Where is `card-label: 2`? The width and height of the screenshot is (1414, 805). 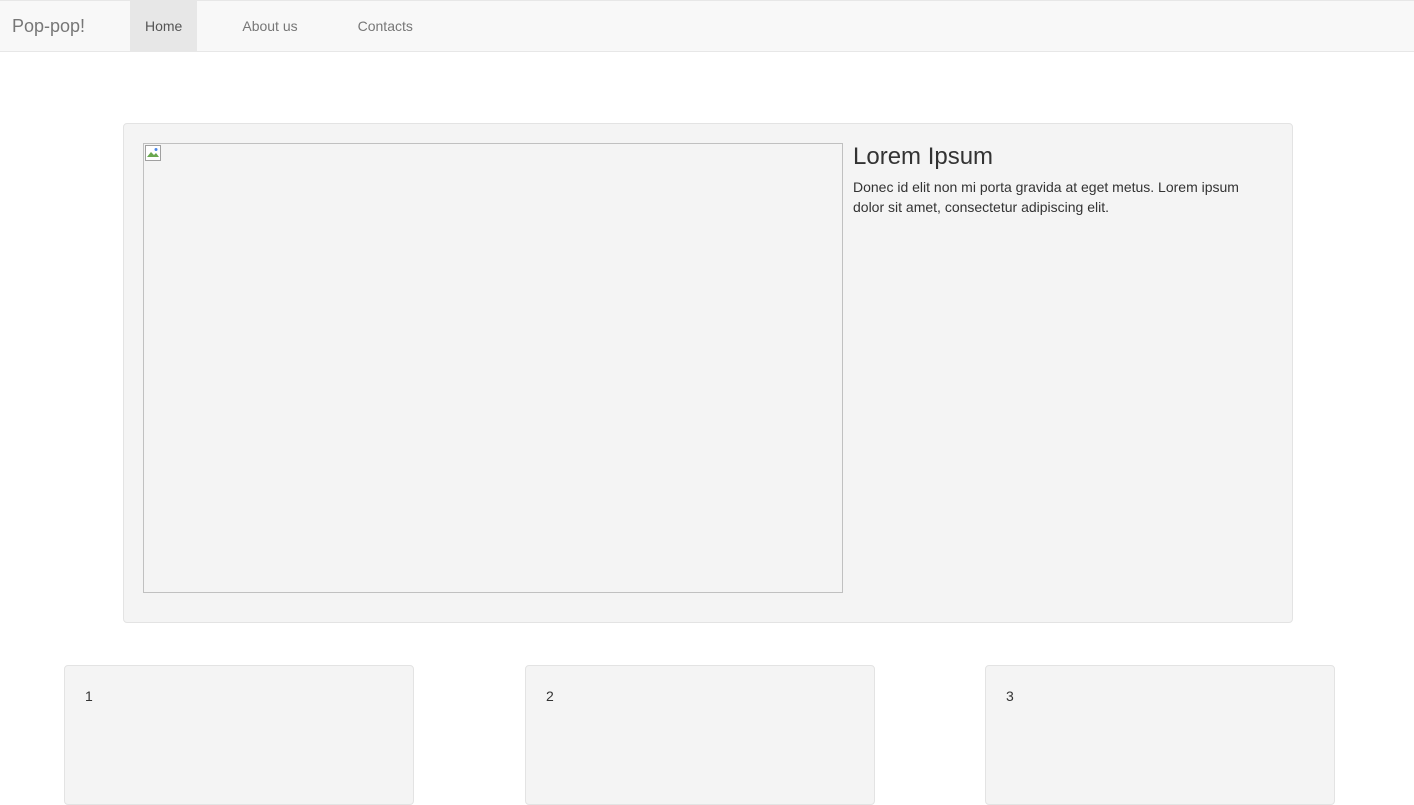 card-label: 2 is located at coordinates (550, 696).